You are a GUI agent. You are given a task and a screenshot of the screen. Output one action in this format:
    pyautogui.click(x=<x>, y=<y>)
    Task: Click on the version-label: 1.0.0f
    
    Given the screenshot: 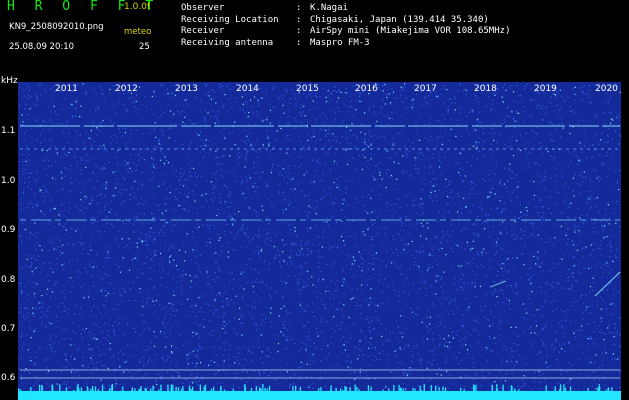 What is the action you would take?
    pyautogui.click(x=137, y=7)
    